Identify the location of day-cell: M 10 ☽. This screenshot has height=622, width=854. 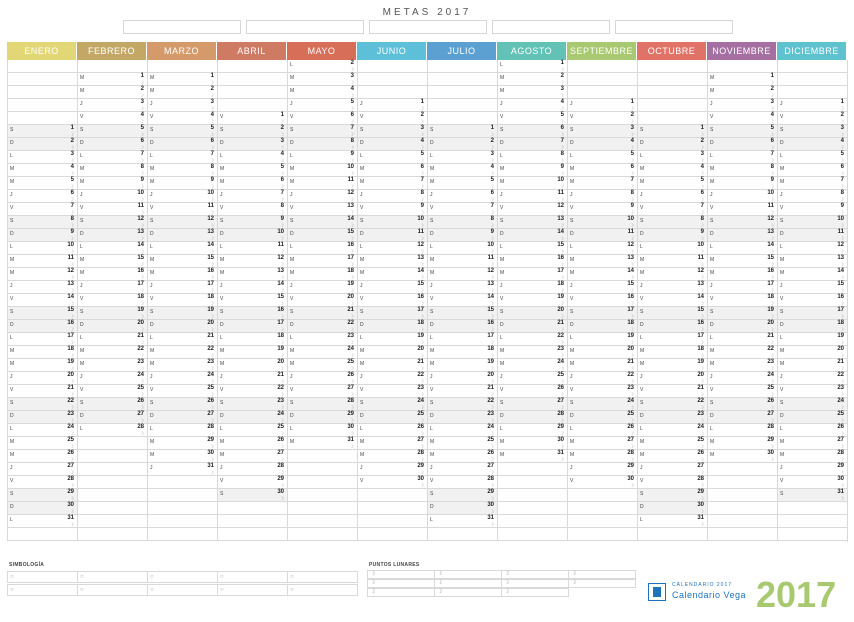
(322, 170).